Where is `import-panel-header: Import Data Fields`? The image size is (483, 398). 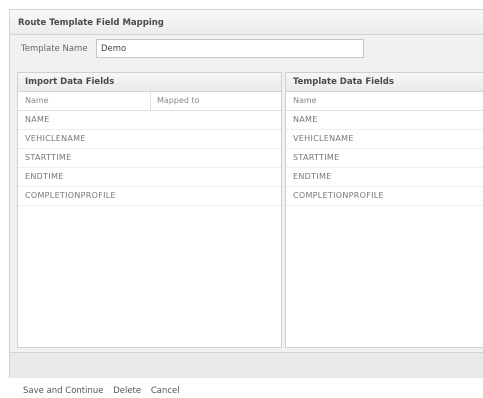 import-panel-header: Import Data Fields is located at coordinates (149, 82).